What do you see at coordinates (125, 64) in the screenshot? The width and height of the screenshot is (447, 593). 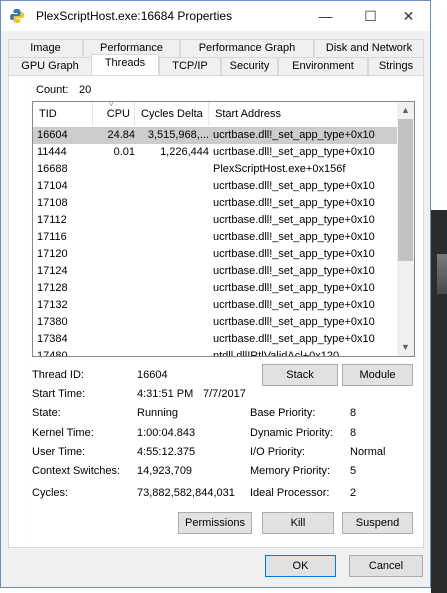 I see `tab-threads: Threads` at bounding box center [125, 64].